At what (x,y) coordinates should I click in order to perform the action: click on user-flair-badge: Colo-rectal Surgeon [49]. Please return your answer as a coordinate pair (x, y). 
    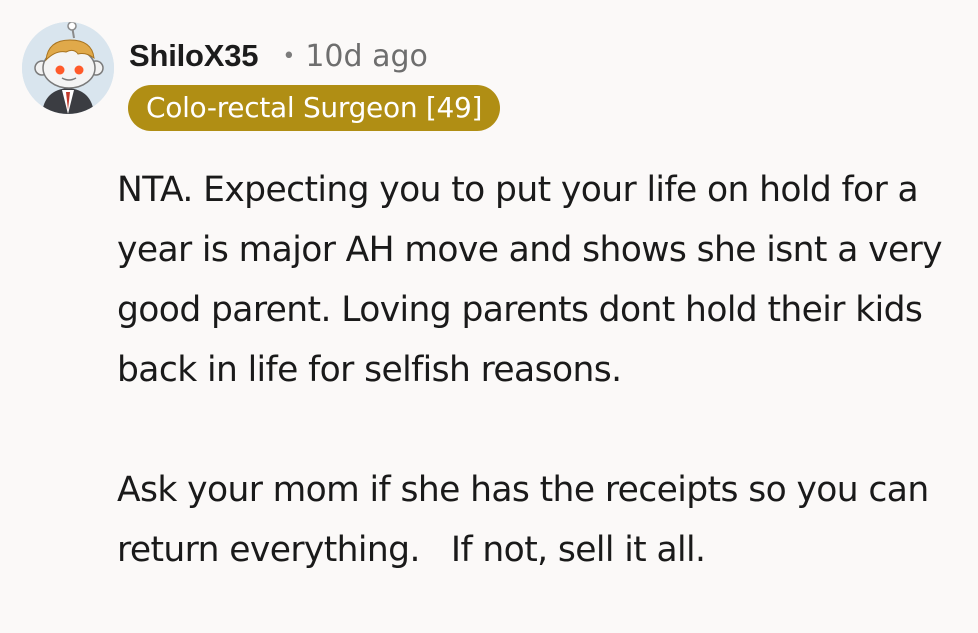
    Looking at the image, I should click on (314, 108).